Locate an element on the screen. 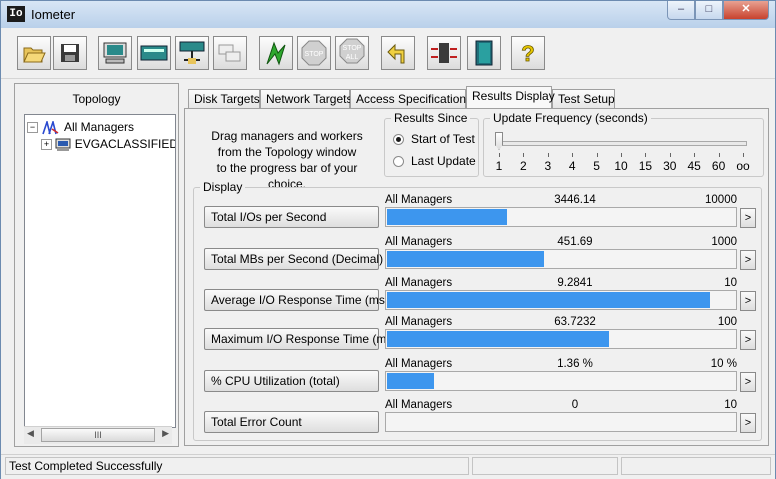 This screenshot has width=776, height=479. scroll-thumb: III is located at coordinates (98, 435).